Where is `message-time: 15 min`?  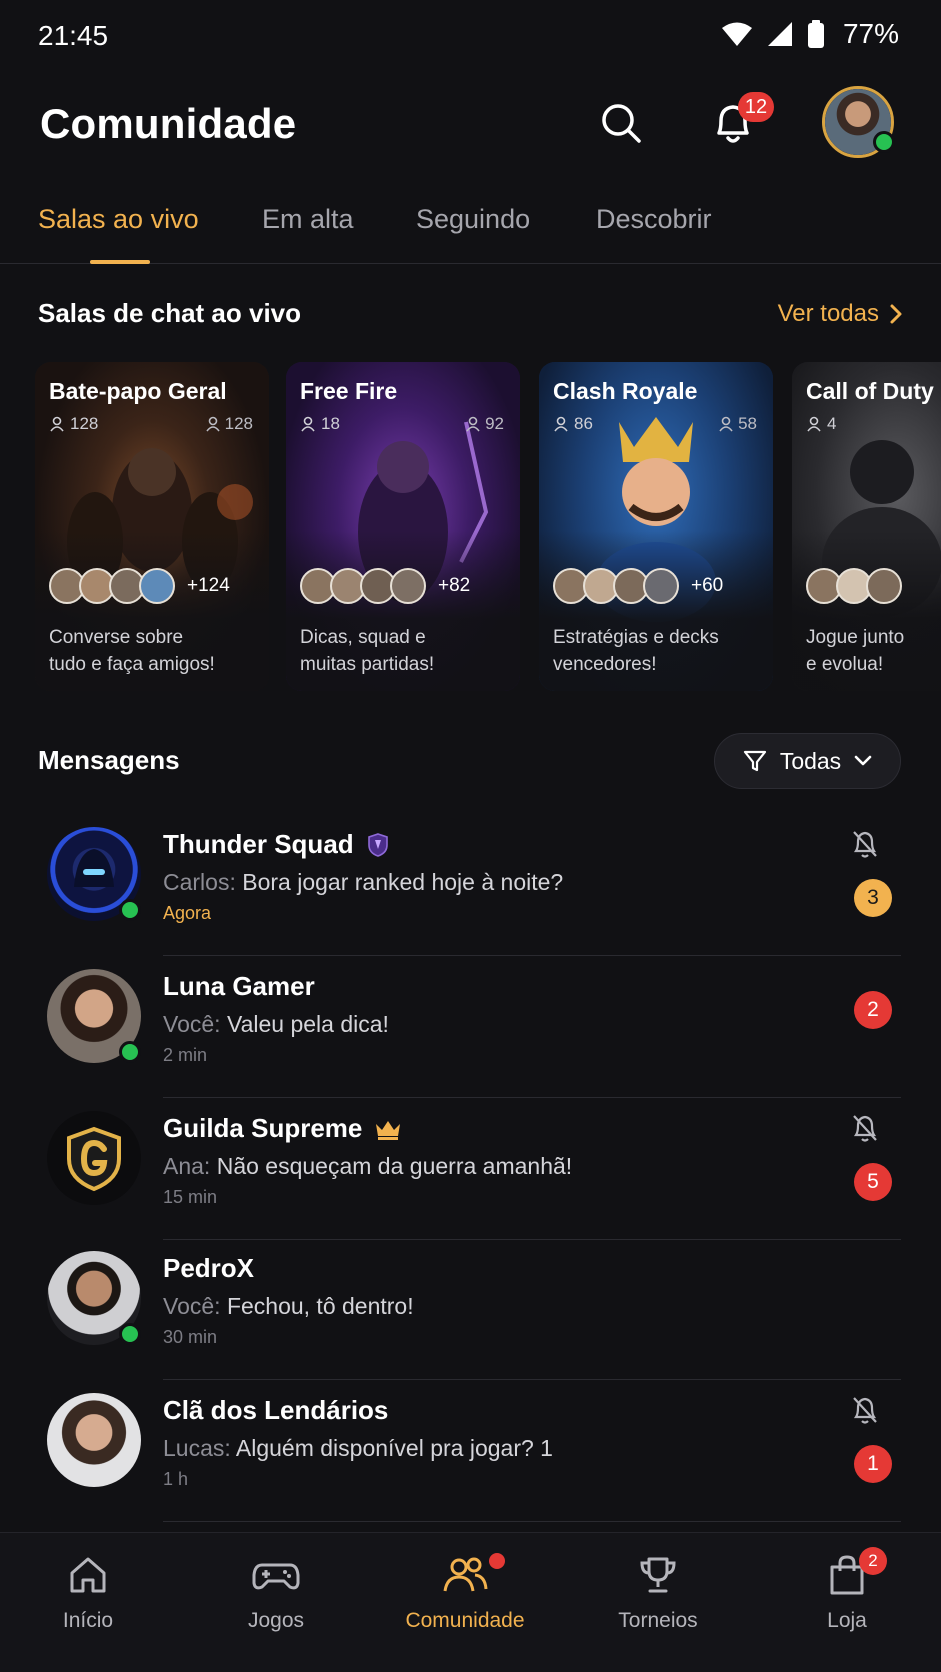
message-time: 15 min is located at coordinates (190, 1197).